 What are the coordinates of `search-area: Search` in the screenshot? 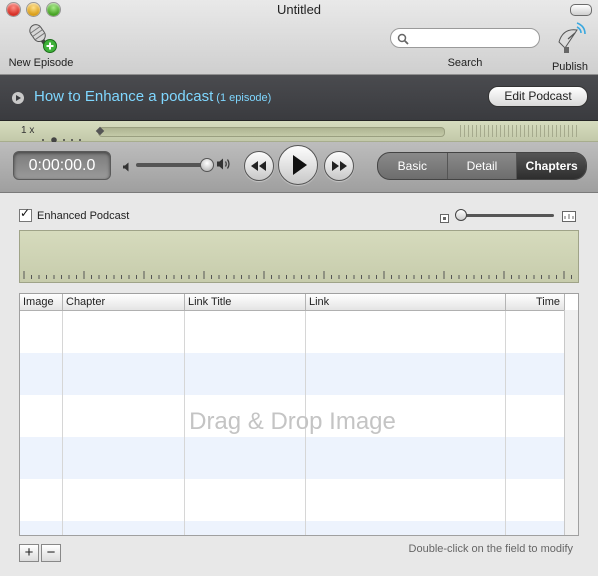 It's located at (465, 48).